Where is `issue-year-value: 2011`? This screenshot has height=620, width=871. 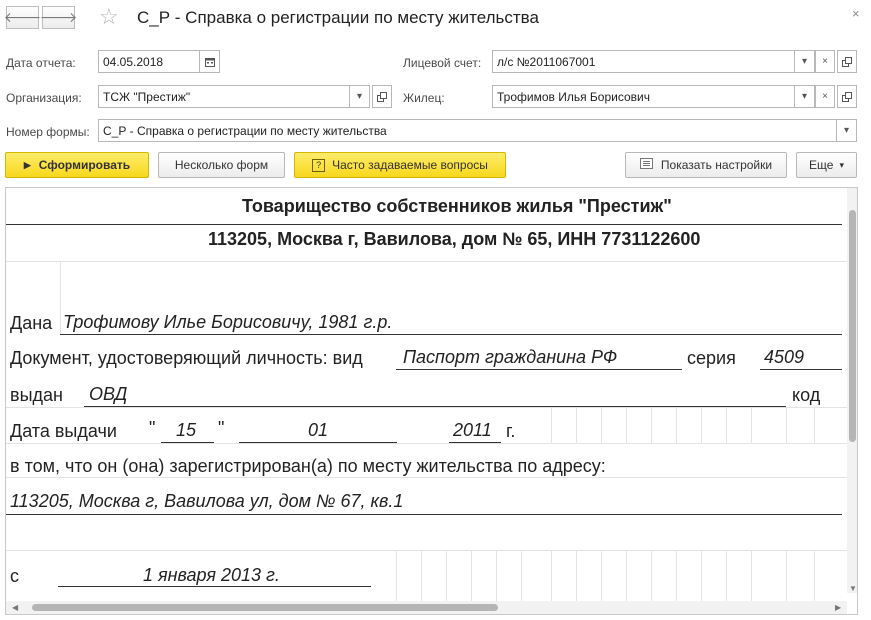
issue-year-value: 2011 is located at coordinates (472, 430).